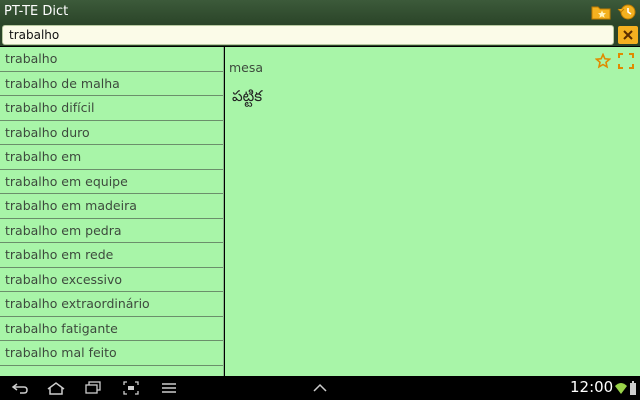 Image resolution: width=640 pixels, height=400 pixels. I want to click on menu-button, so click(169, 388).